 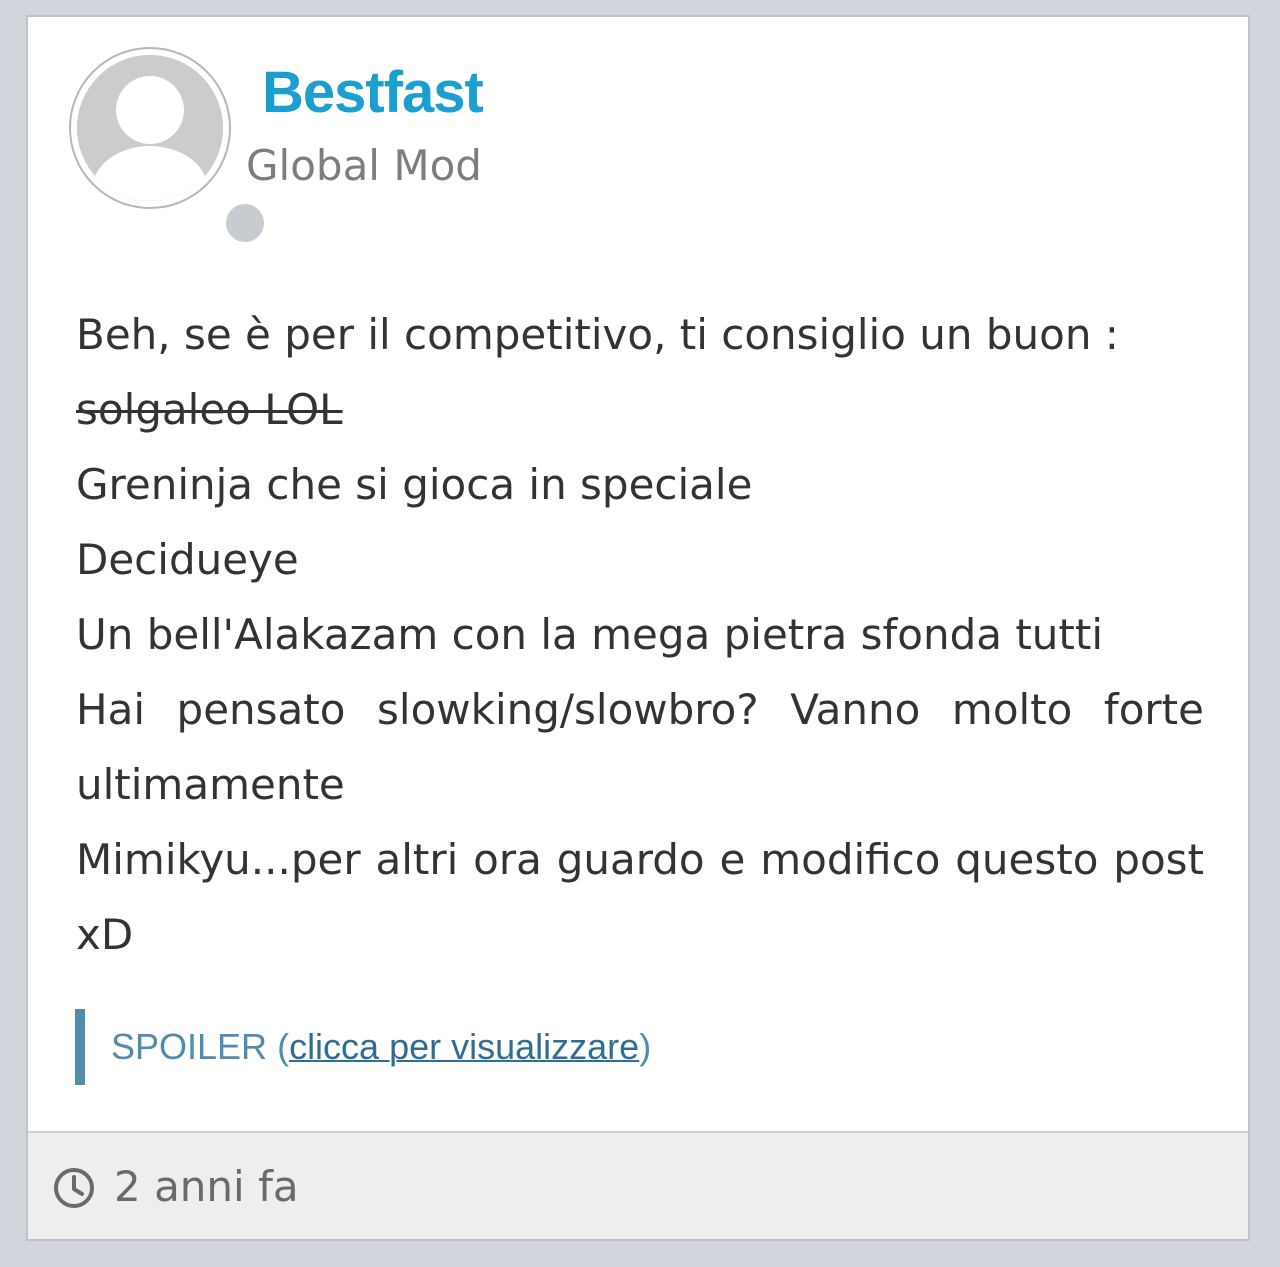 I want to click on author-role: Global Mod, so click(x=364, y=165).